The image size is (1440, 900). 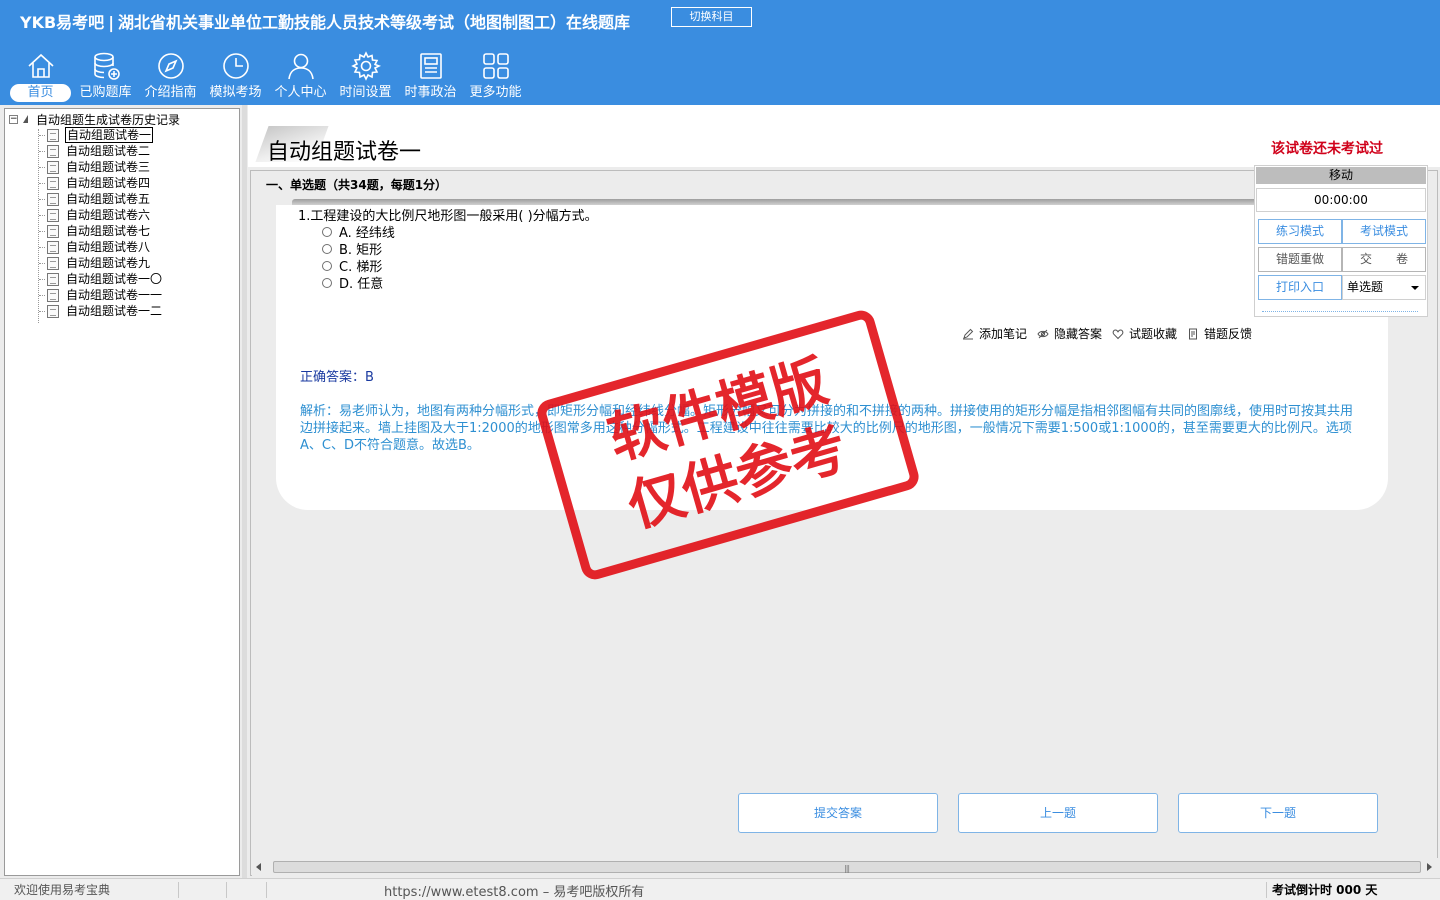 What do you see at coordinates (235, 66) in the screenshot?
I see `clock-icon` at bounding box center [235, 66].